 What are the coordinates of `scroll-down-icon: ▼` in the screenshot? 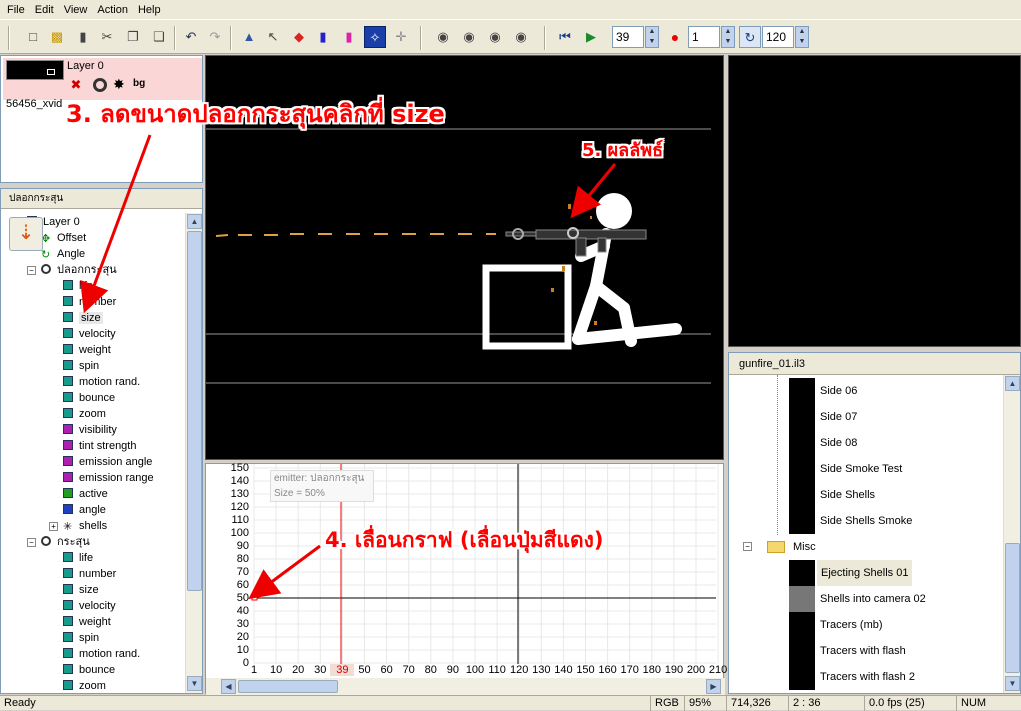 It's located at (194, 683).